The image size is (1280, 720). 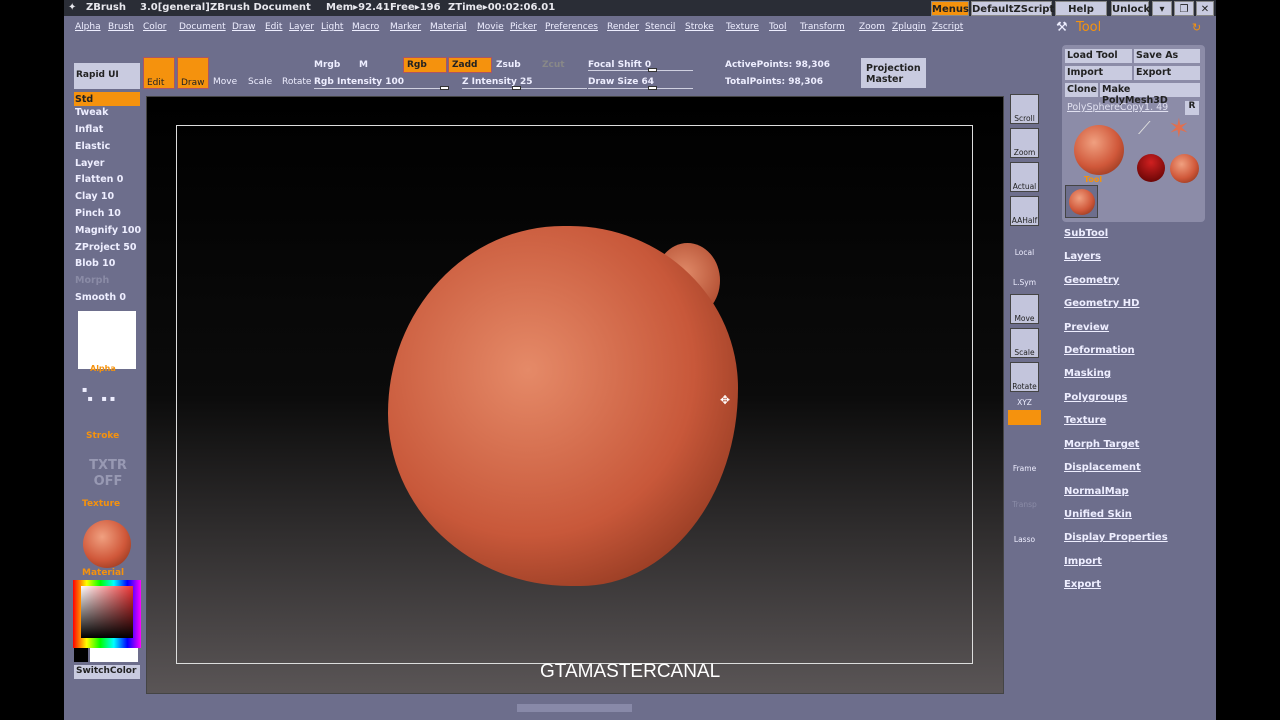 What do you see at coordinates (244, 27) in the screenshot?
I see `menu-draw: Draw` at bounding box center [244, 27].